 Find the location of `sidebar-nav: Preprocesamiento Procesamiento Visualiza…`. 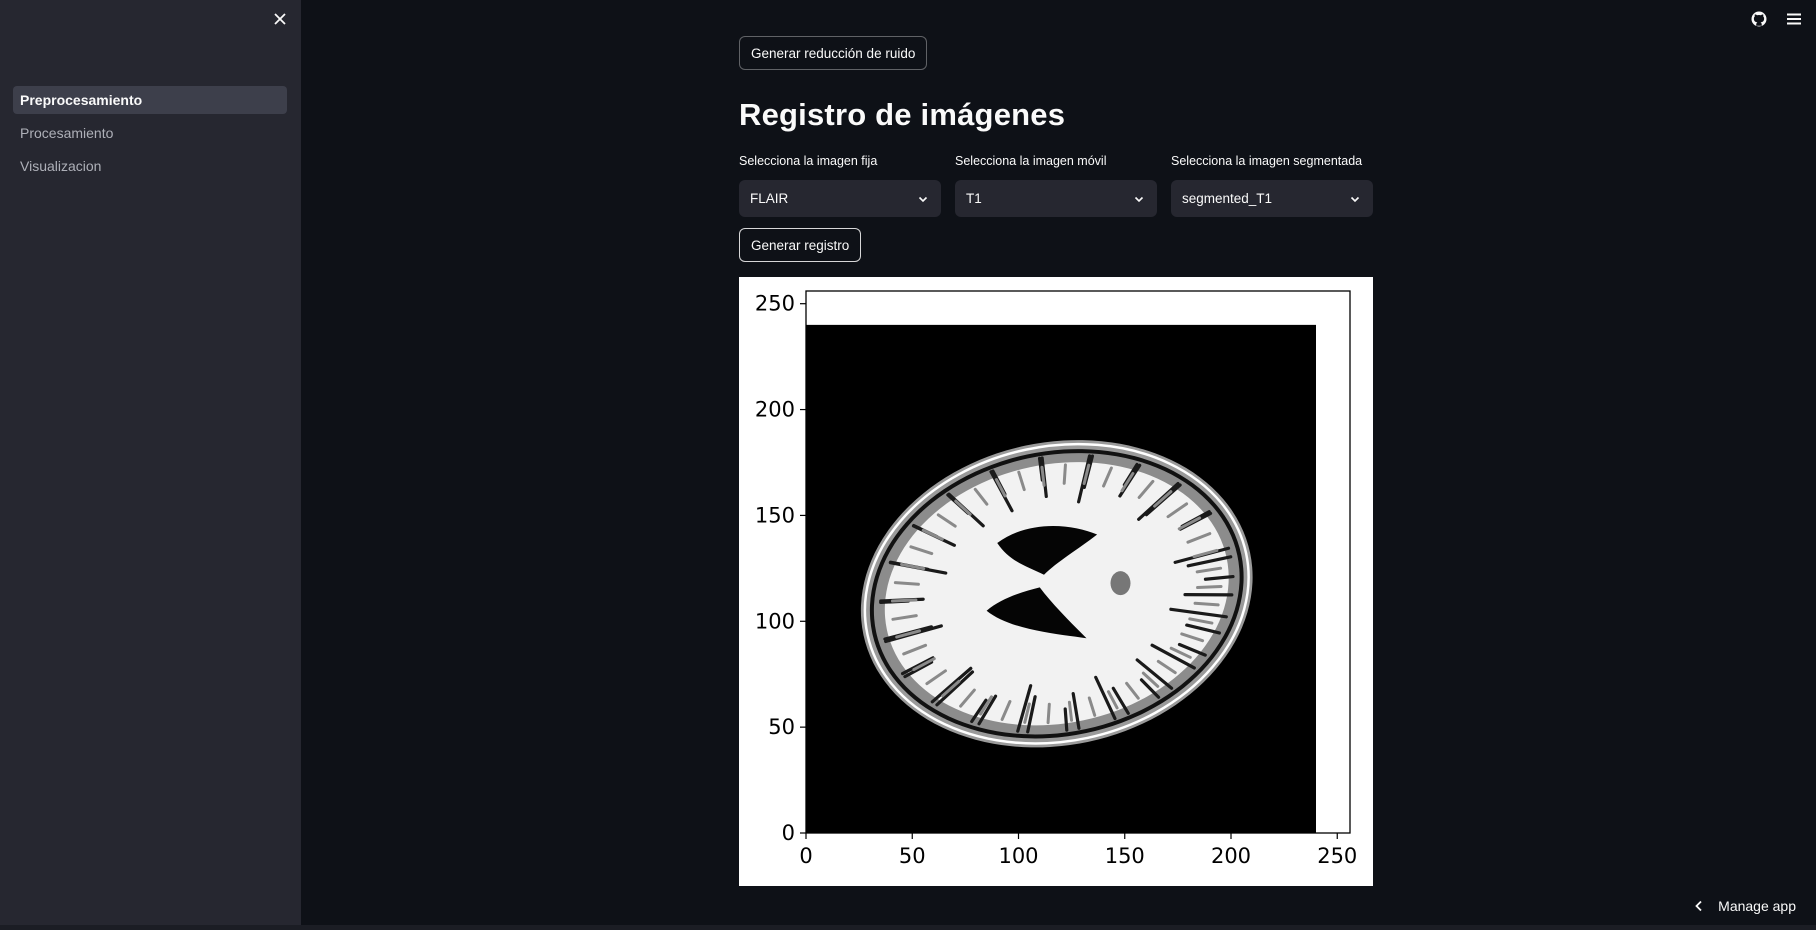

sidebar-nav: Preprocesamiento Procesamiento Visualiza… is located at coordinates (150, 135).